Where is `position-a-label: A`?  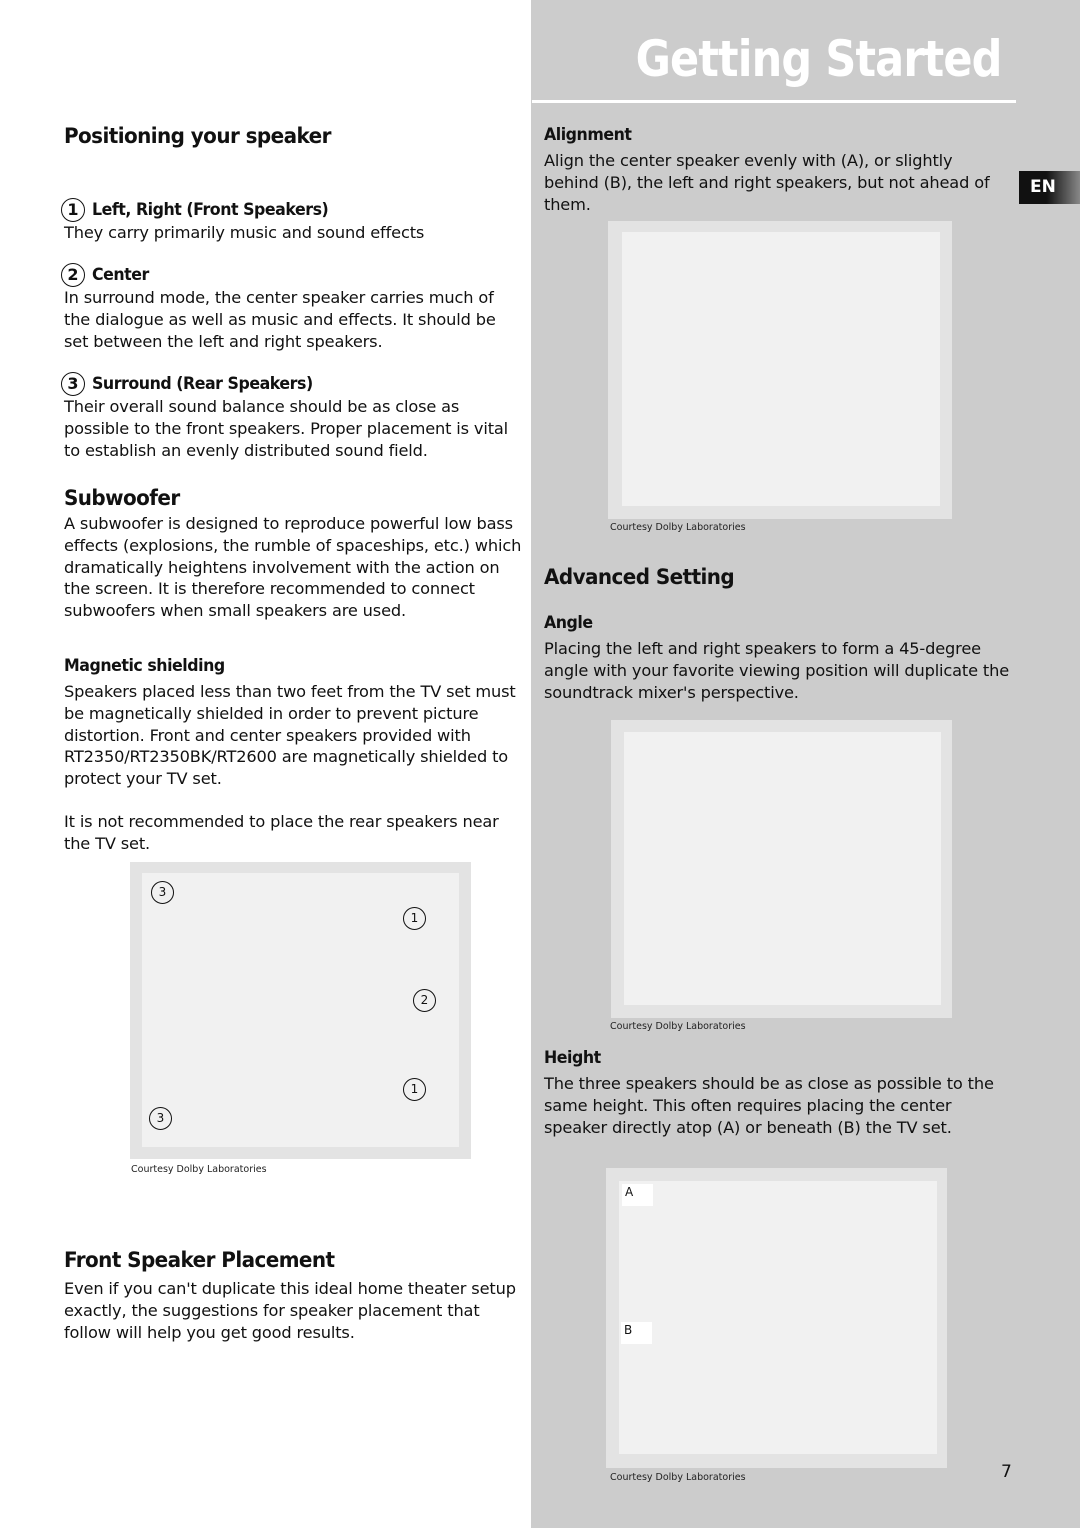 position-a-label: A is located at coordinates (637, 1195).